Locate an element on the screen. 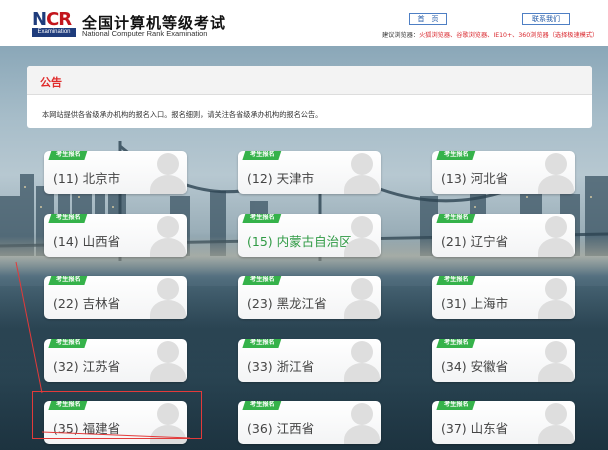 The width and height of the screenshot is (608, 450). site-subtitle: National Computer Rank Examination is located at coordinates (145, 33).